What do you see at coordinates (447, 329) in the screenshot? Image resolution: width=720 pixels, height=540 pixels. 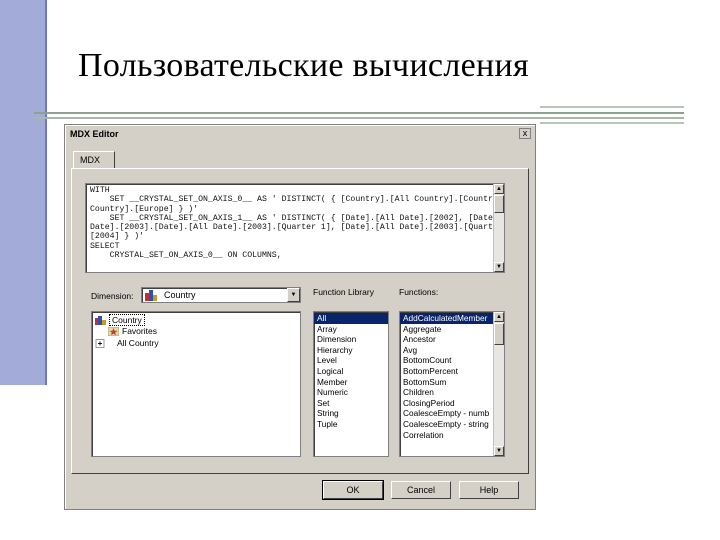 I see `function-item: Aggregate` at bounding box center [447, 329].